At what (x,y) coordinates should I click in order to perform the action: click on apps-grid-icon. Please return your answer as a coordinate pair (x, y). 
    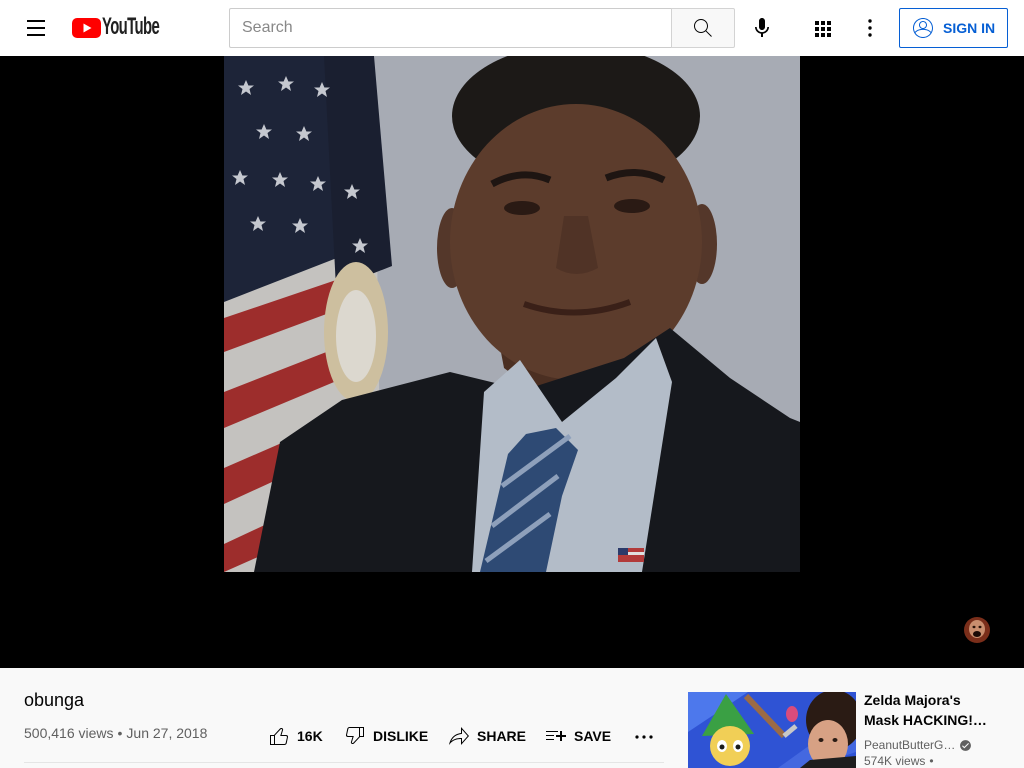
    Looking at the image, I should click on (823, 29).